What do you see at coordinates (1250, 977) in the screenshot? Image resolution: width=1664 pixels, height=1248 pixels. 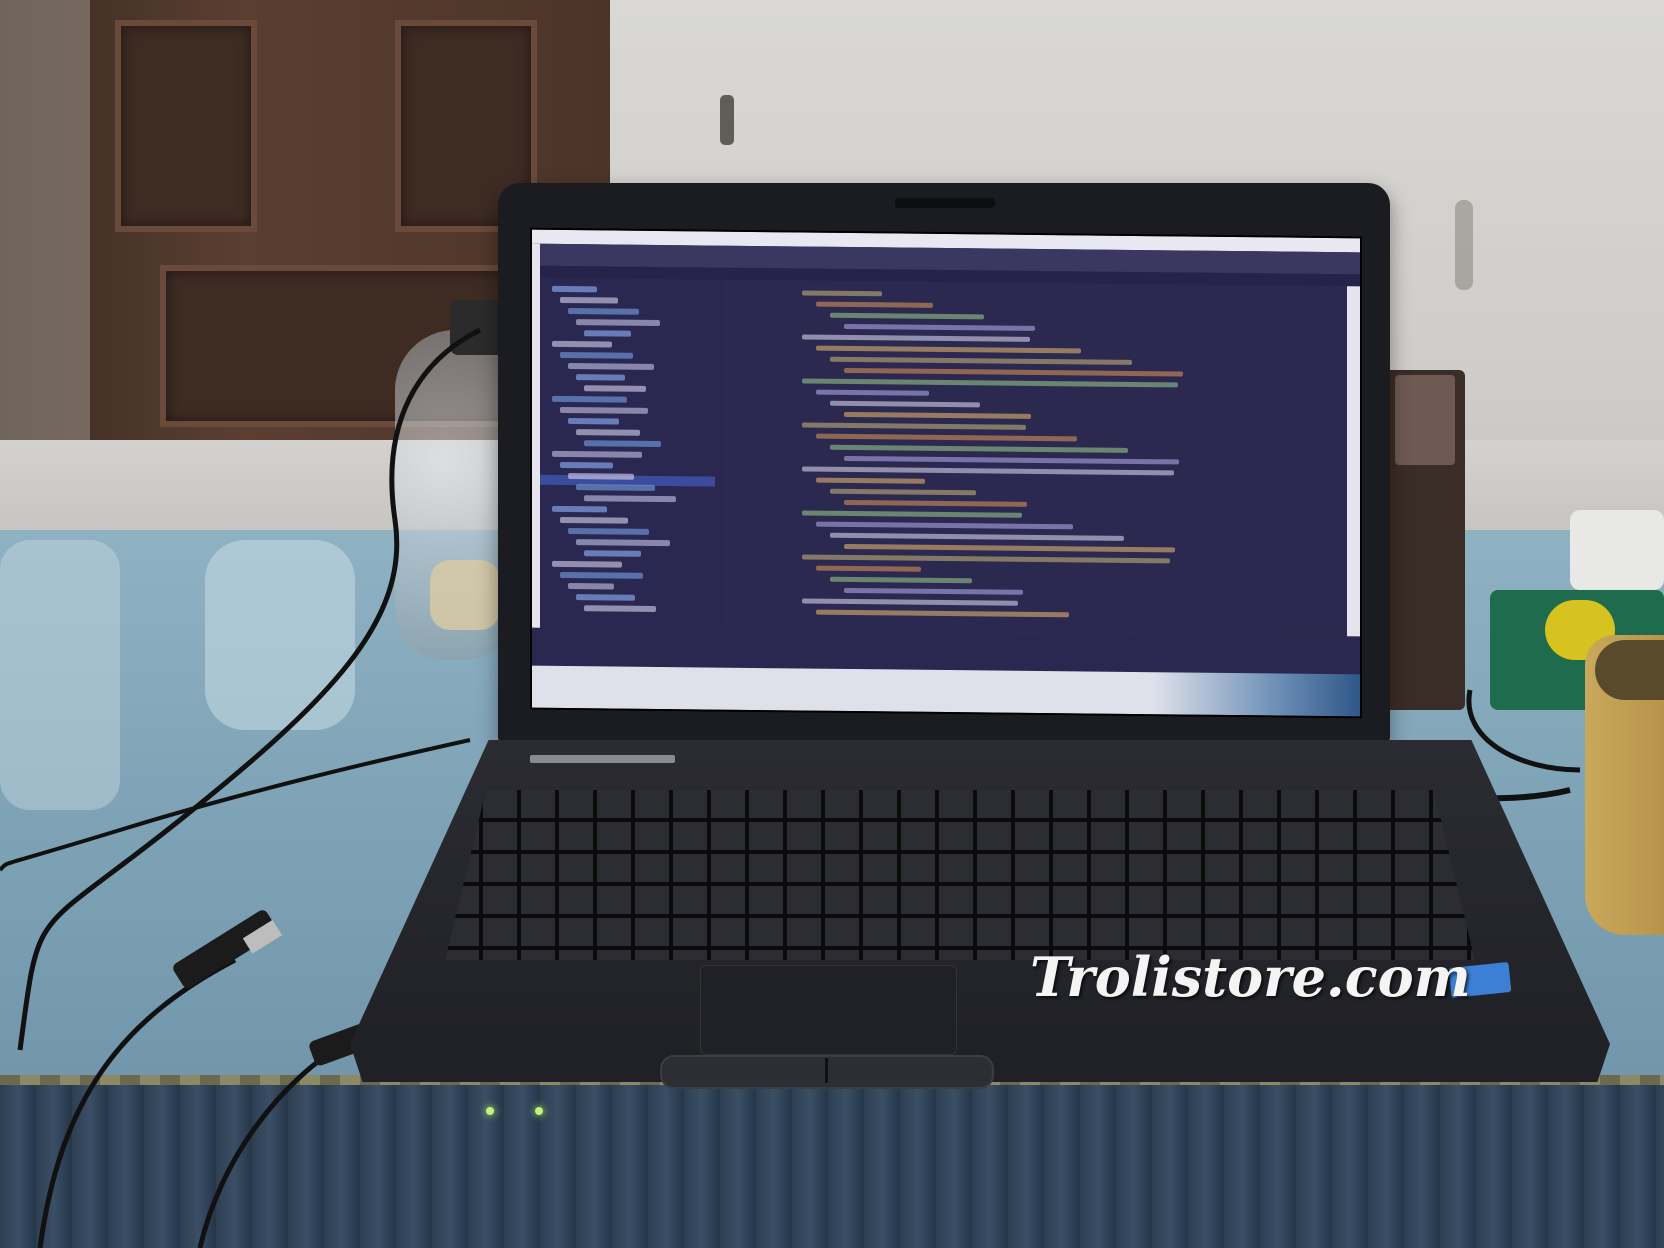 I see `watermark-text: Trolistore.com` at bounding box center [1250, 977].